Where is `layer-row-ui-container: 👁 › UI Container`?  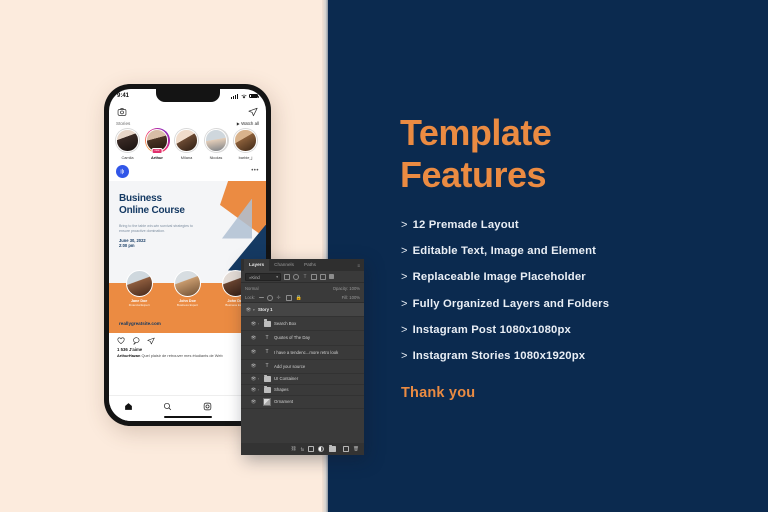 layer-row-ui-container: 👁 › UI Container is located at coordinates (302, 379).